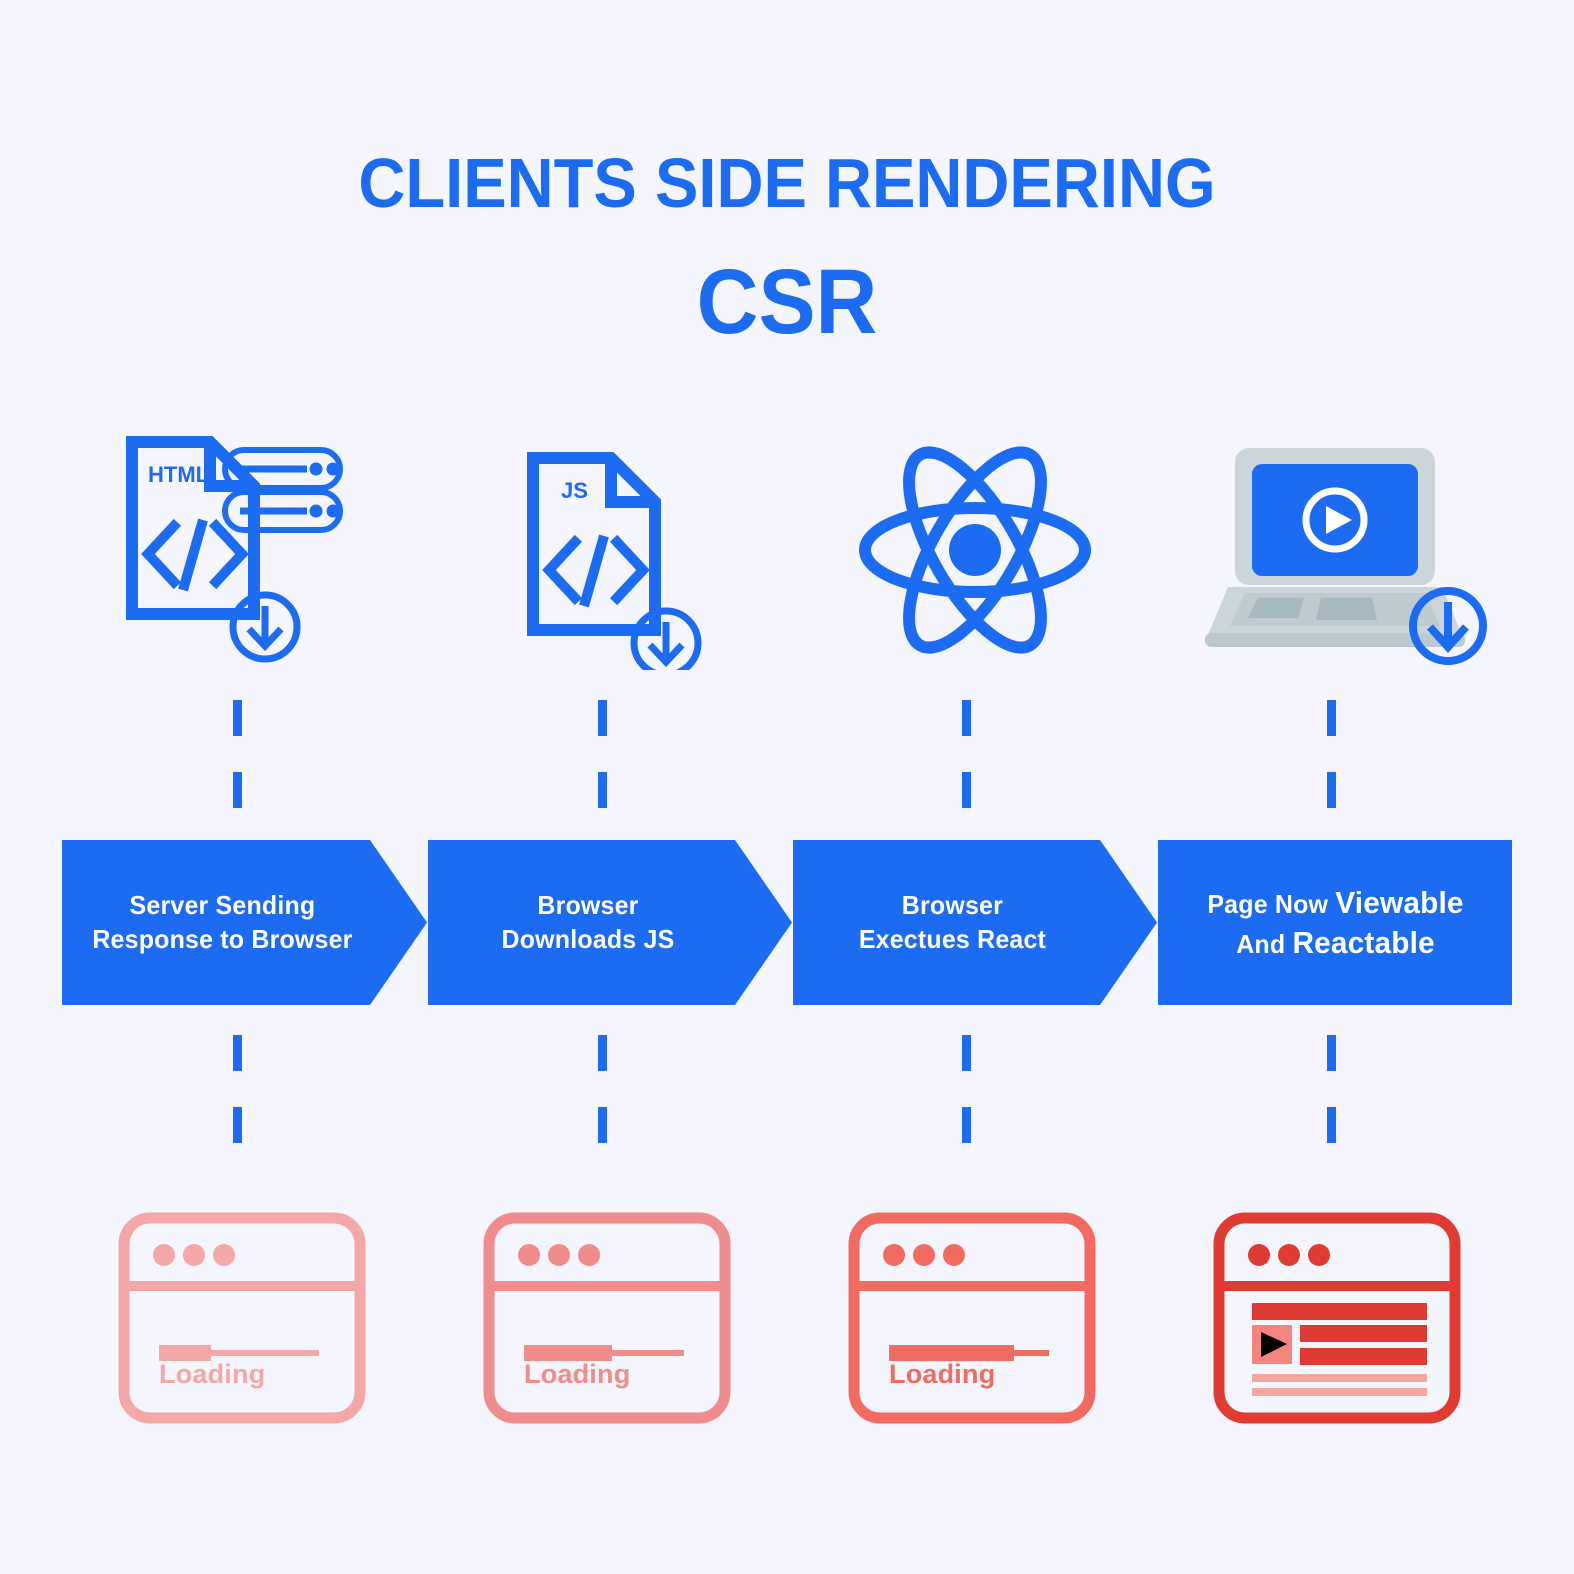 This screenshot has height=1574, width=1574. What do you see at coordinates (244, 922) in the screenshot?
I see `stage-1-arrow: Server Sending Response to Browser` at bounding box center [244, 922].